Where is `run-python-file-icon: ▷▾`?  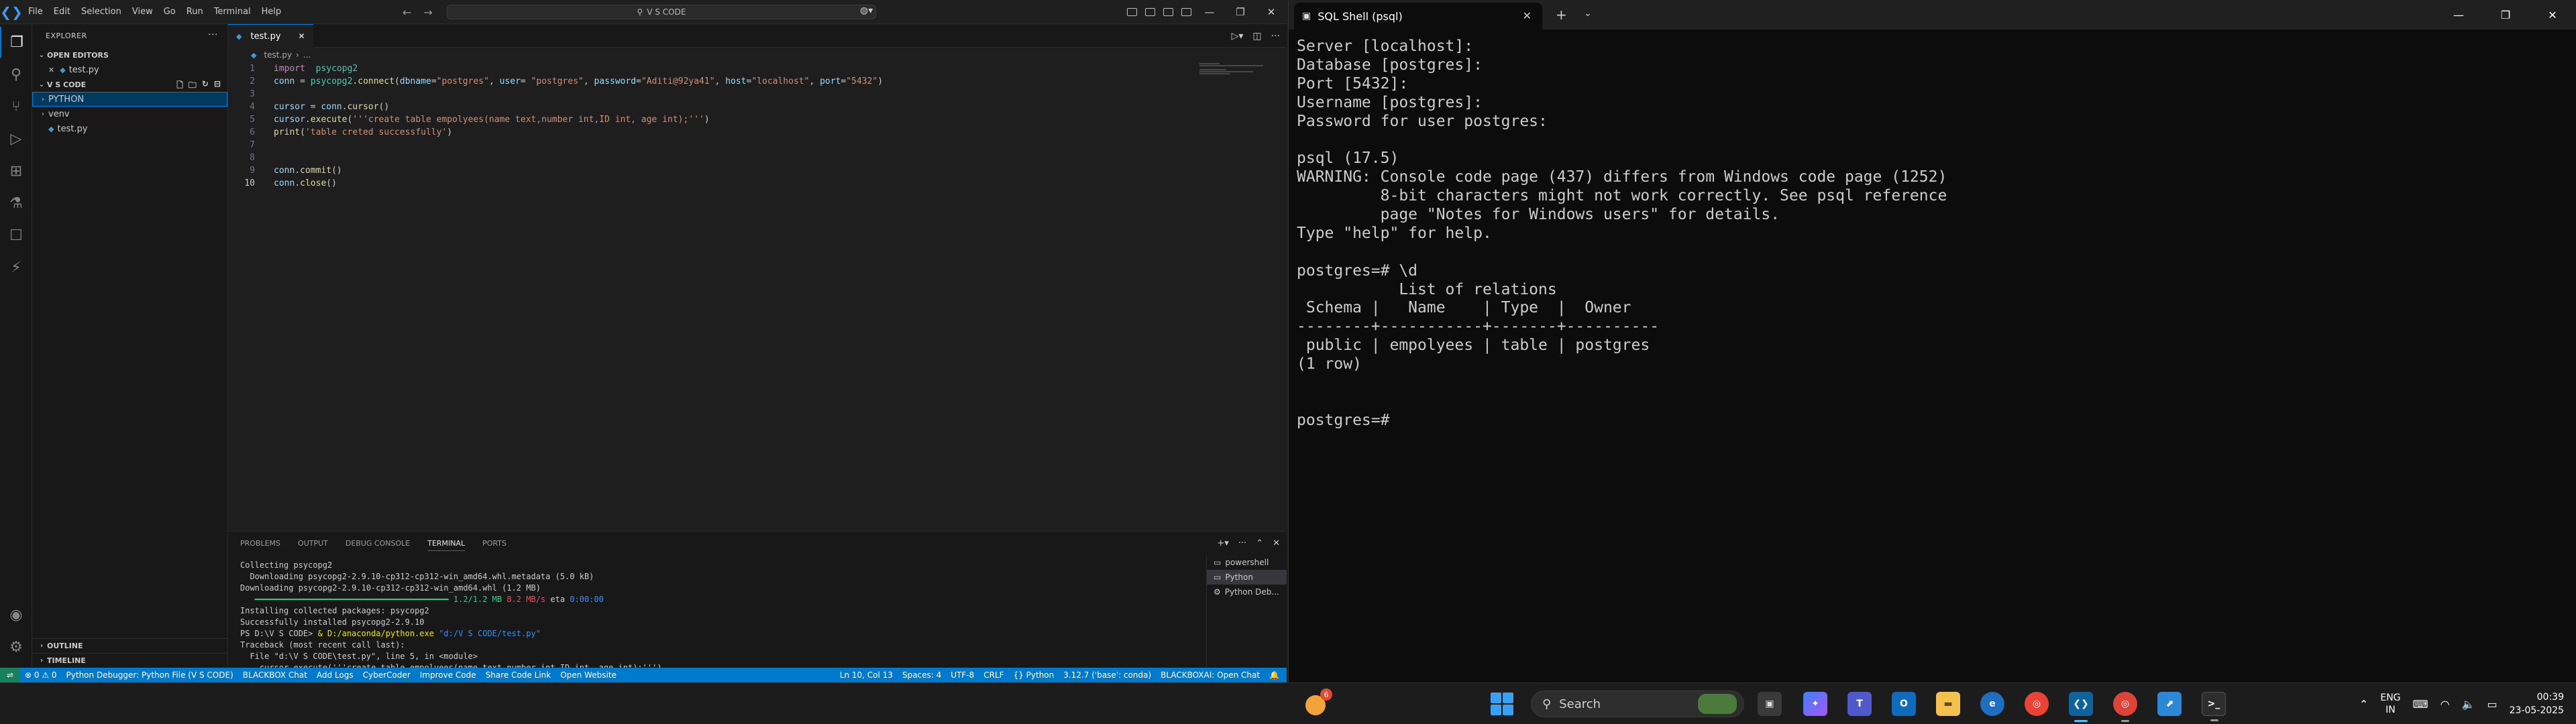
run-python-file-icon: ▷▾ is located at coordinates (1238, 36).